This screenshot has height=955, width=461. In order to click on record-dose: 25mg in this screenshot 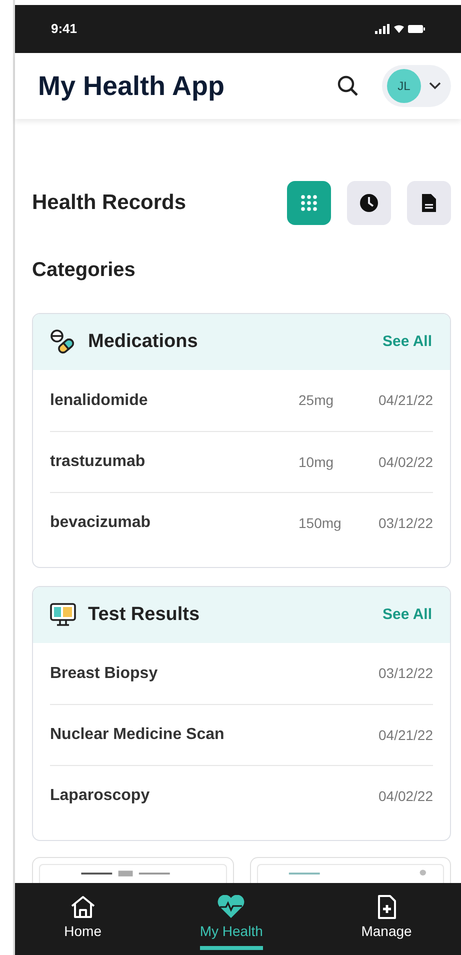, I will do `click(316, 400)`.